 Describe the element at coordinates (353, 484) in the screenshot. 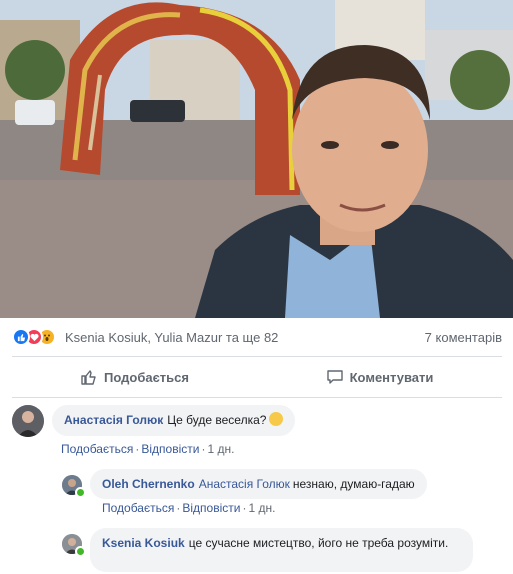

I see `comment-text: незнаю, думаю-гадаю` at that location.